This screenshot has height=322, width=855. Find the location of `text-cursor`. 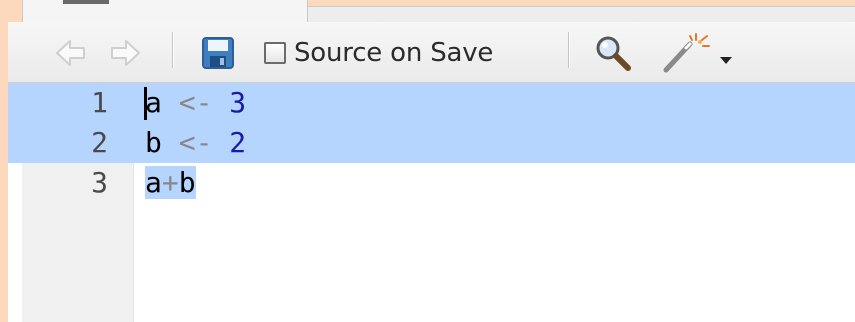

text-cursor is located at coordinates (145, 103).